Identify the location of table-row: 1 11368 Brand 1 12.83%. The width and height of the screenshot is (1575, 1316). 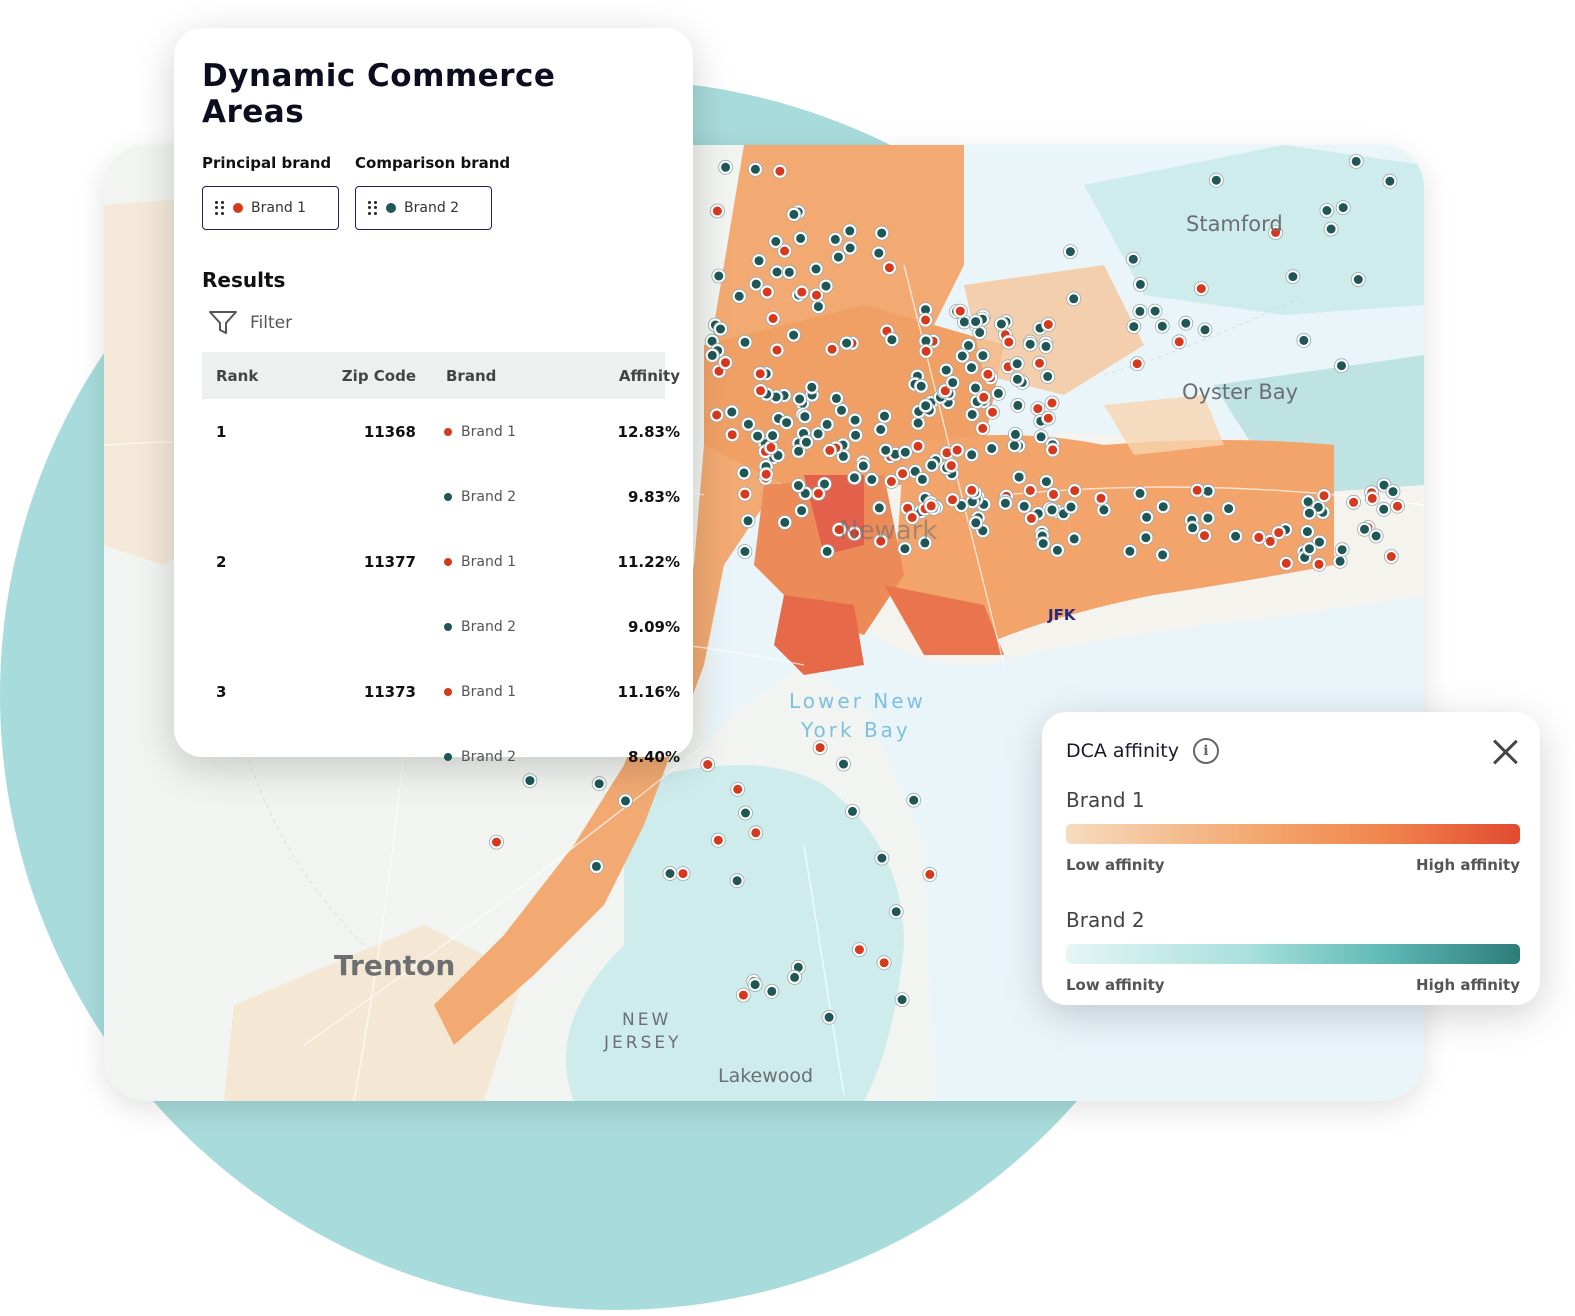
(441, 431).